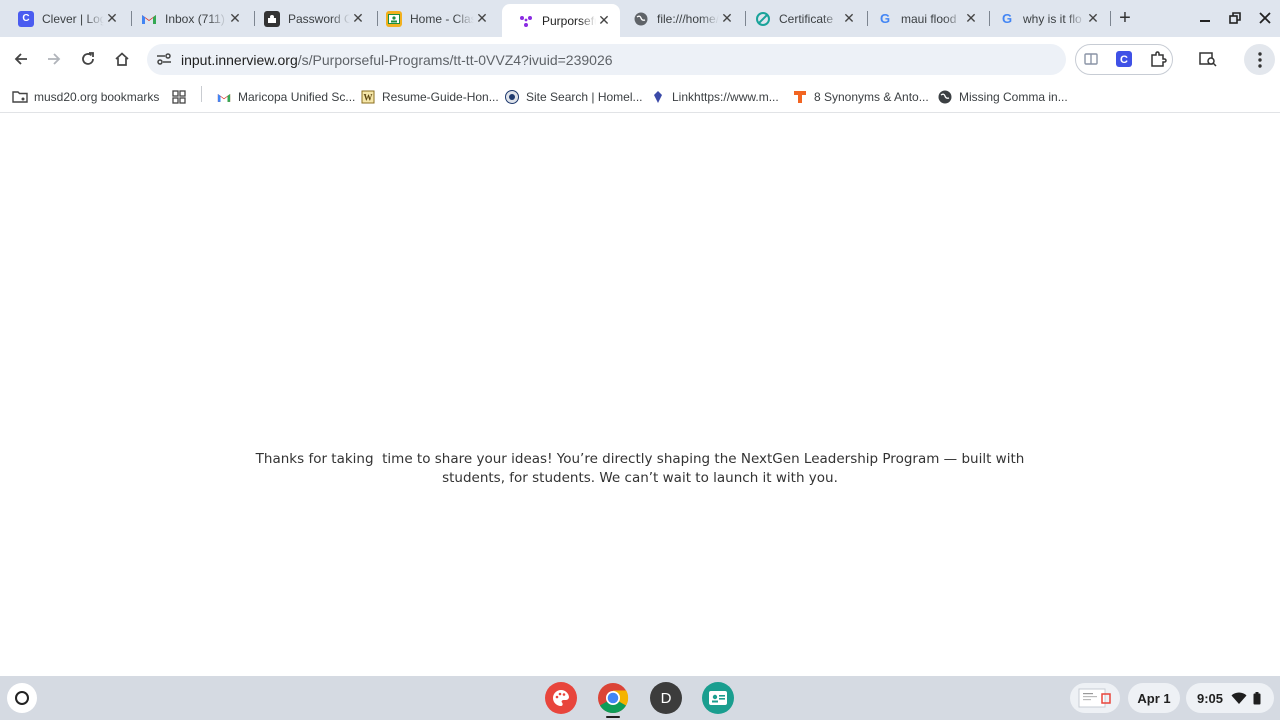 This screenshot has width=1280, height=720. I want to click on tab-classroom: Home - Classroom ✕, so click(434, 18).